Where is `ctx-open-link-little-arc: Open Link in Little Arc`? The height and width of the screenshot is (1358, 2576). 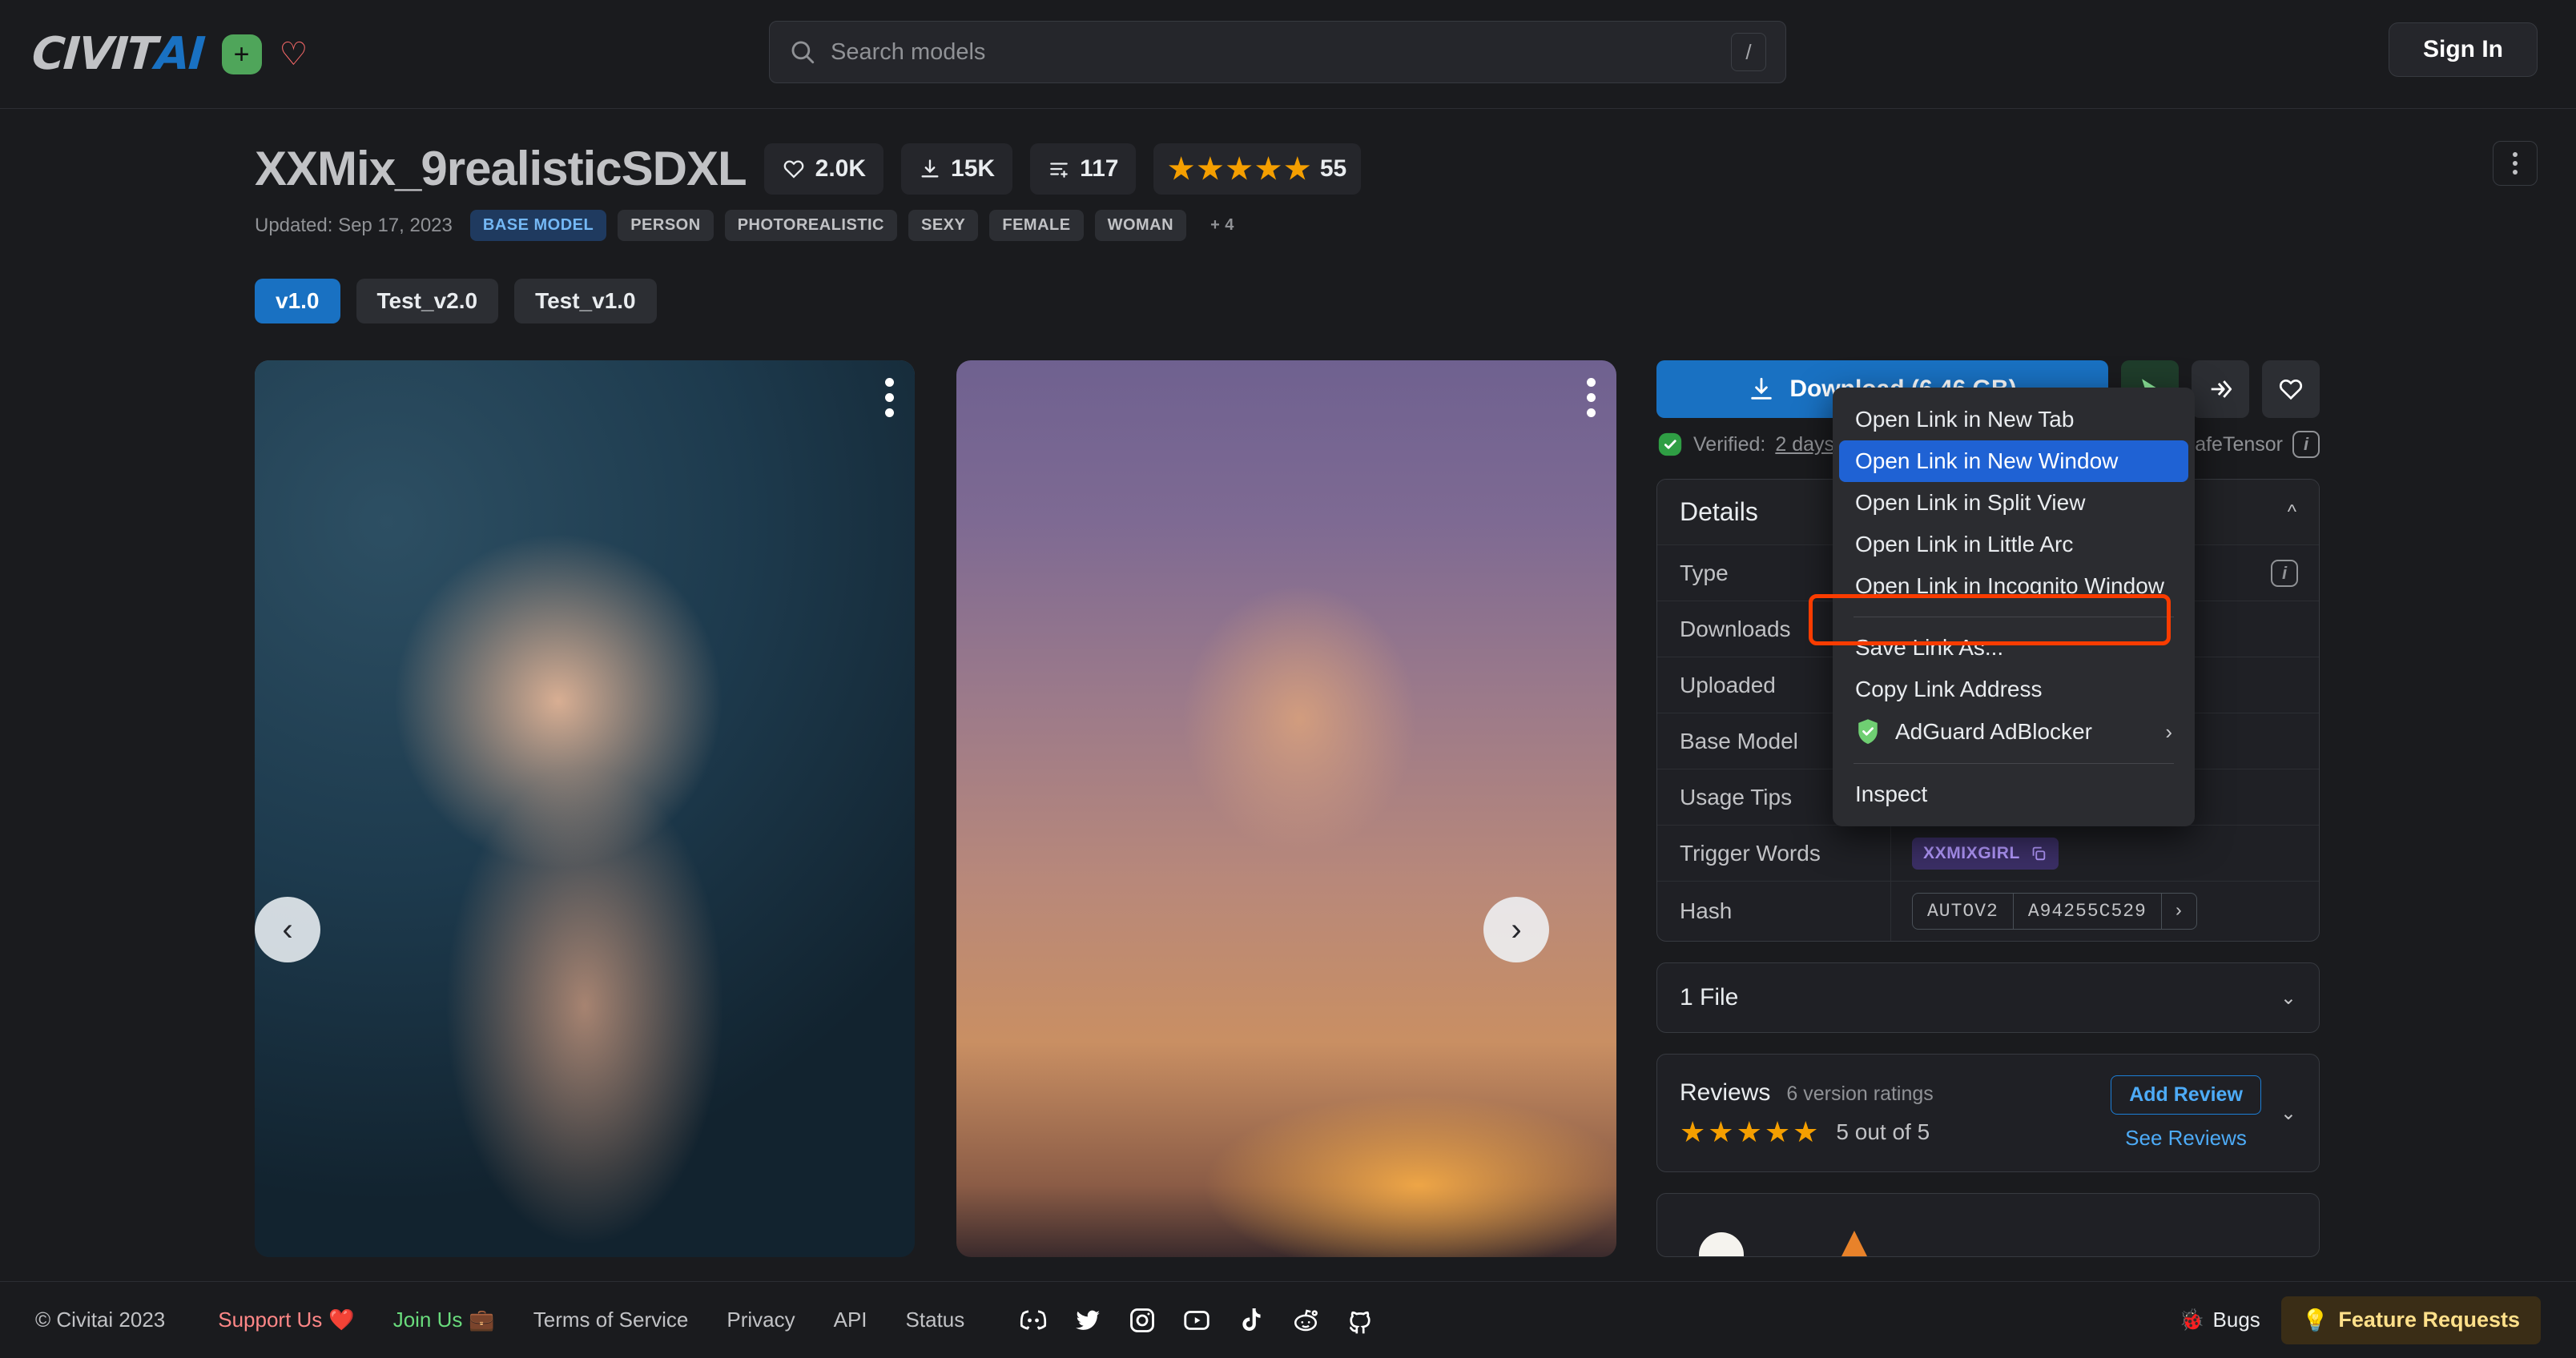 ctx-open-link-little-arc: Open Link in Little Arc is located at coordinates (2014, 544).